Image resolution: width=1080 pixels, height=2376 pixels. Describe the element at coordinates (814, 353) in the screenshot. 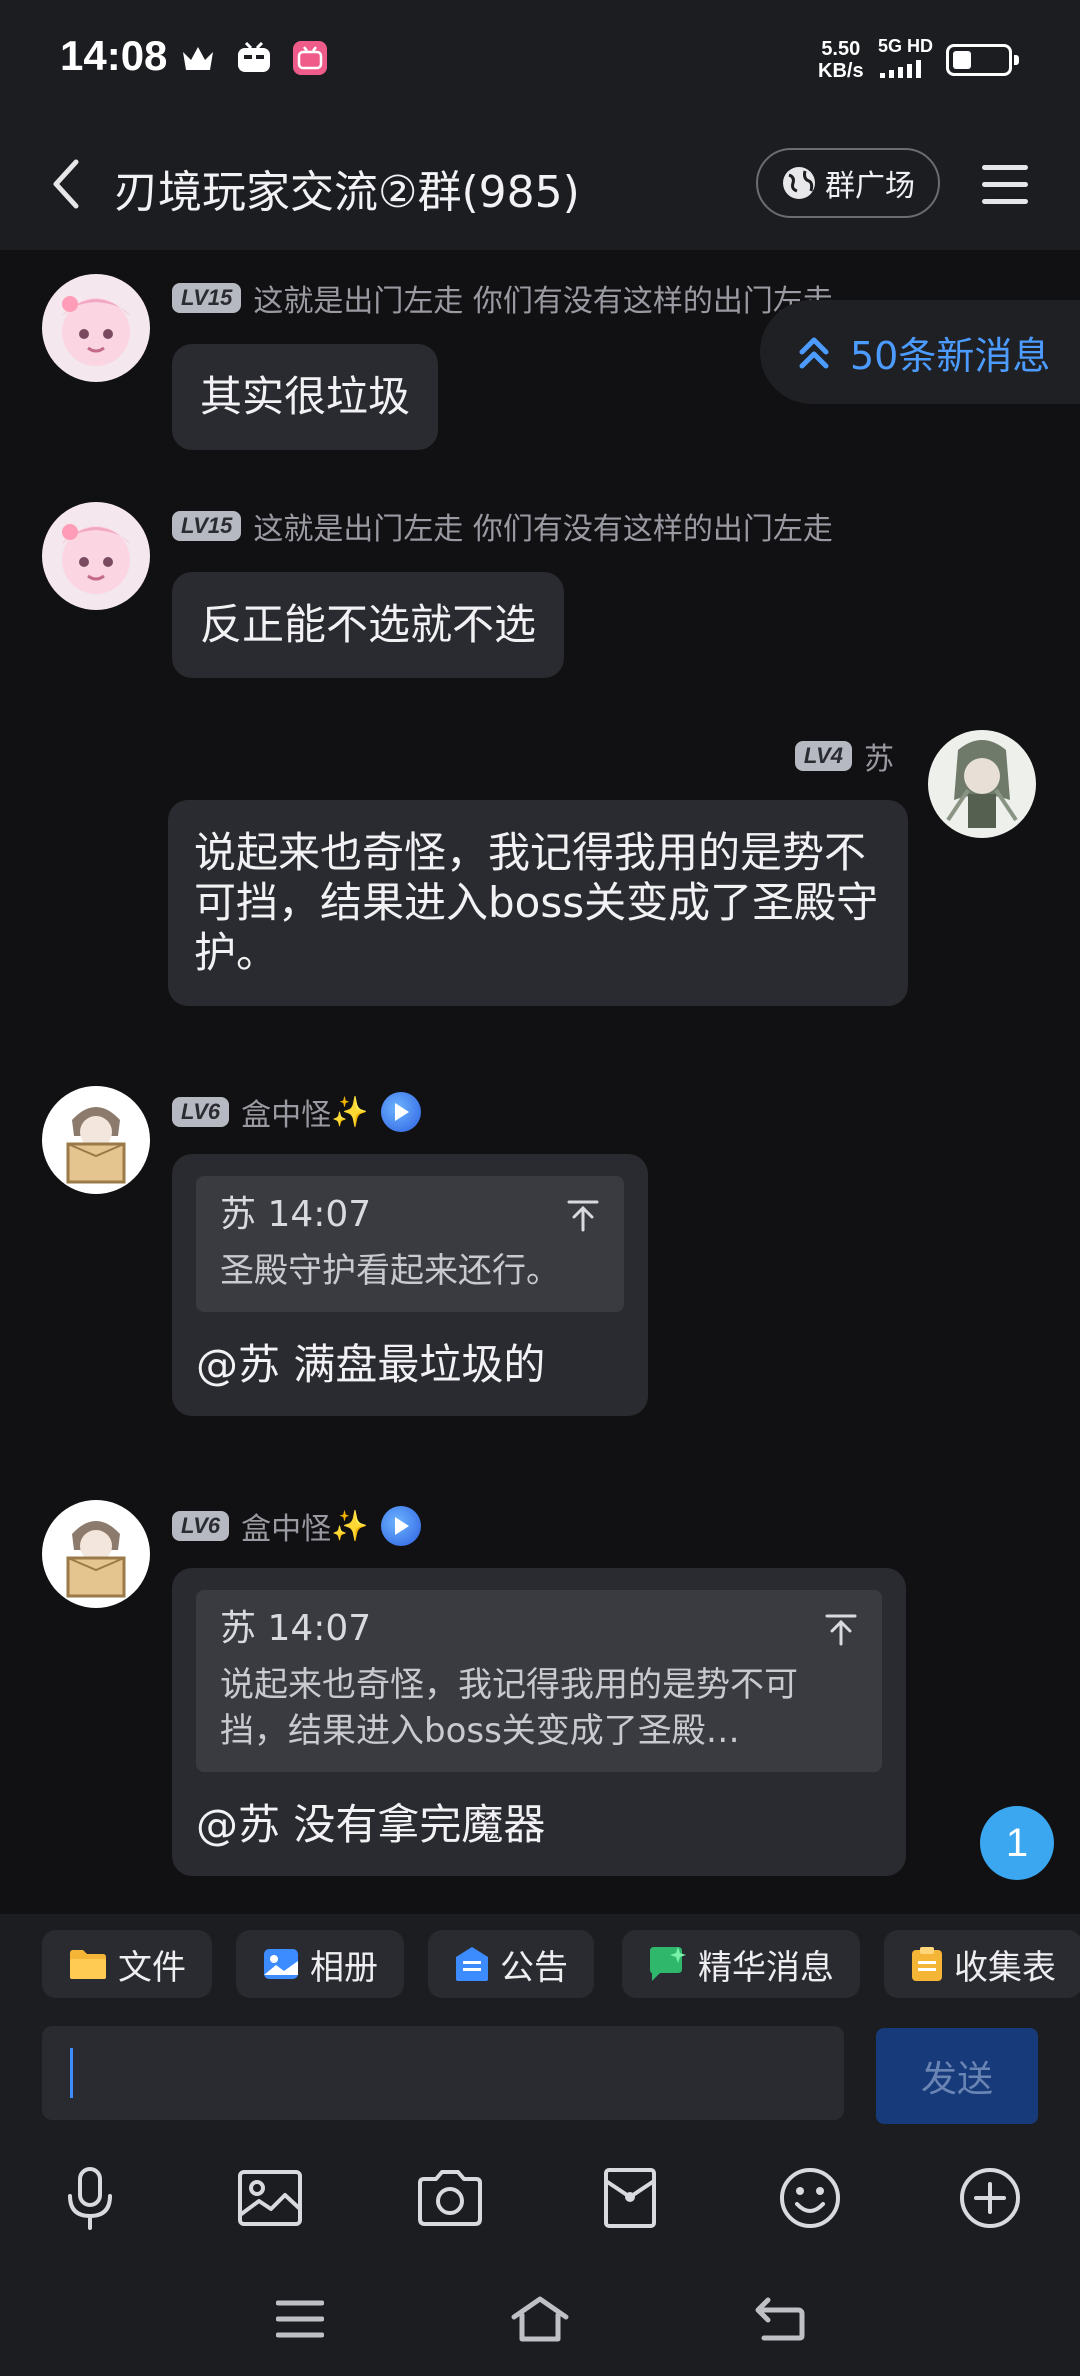

I see `double-chevron-up-icon` at that location.